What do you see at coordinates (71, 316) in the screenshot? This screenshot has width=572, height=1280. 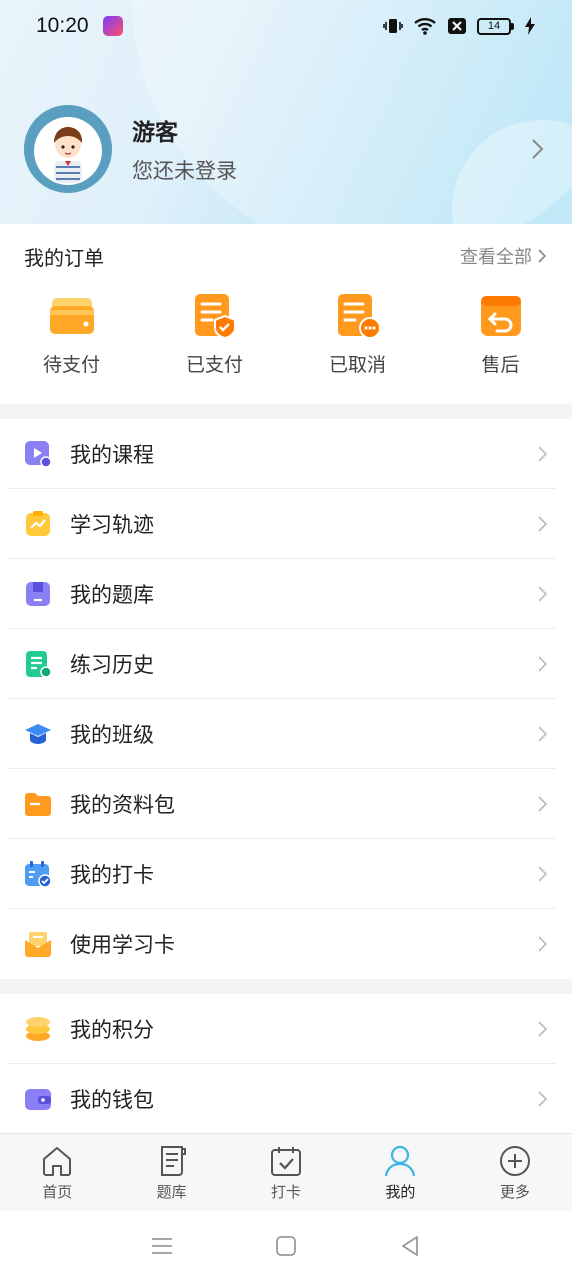 I see `wallet-icon` at bounding box center [71, 316].